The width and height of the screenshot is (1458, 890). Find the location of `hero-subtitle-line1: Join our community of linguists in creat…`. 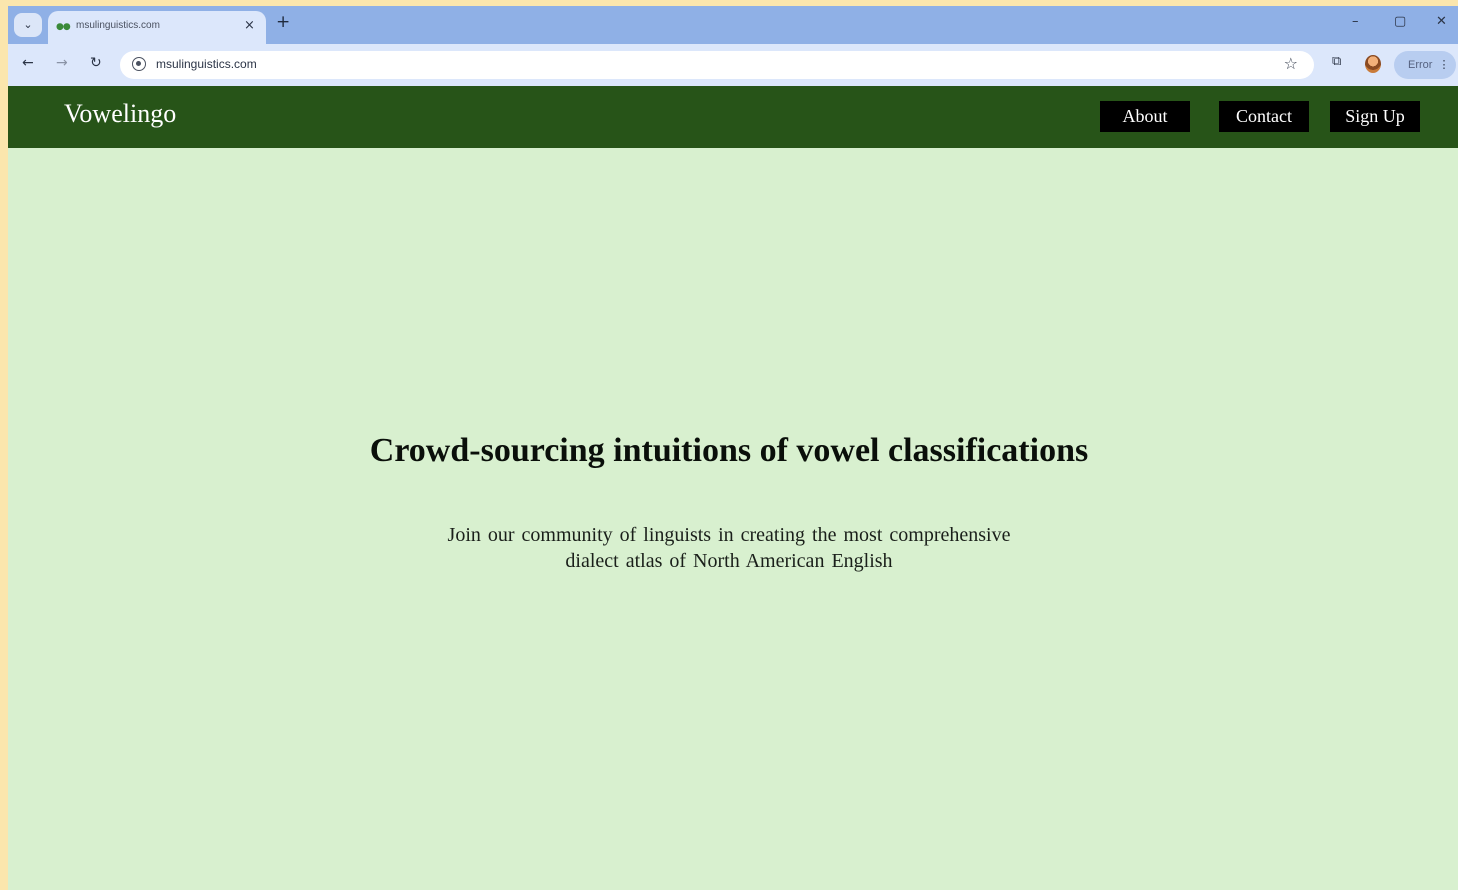

hero-subtitle-line1: Join our community of linguists in creat… is located at coordinates (729, 535).